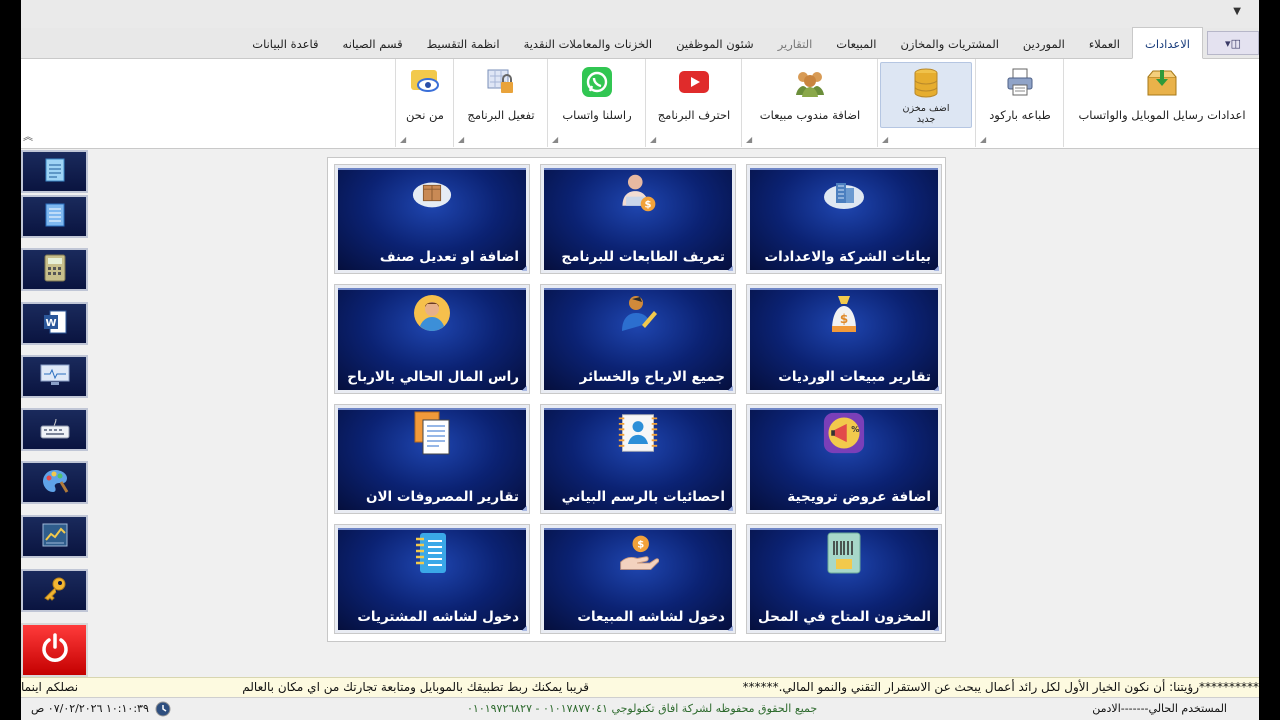 Image resolution: width=1280 pixels, height=720 pixels. What do you see at coordinates (54, 482) in the screenshot?
I see `side-palette-button` at bounding box center [54, 482].